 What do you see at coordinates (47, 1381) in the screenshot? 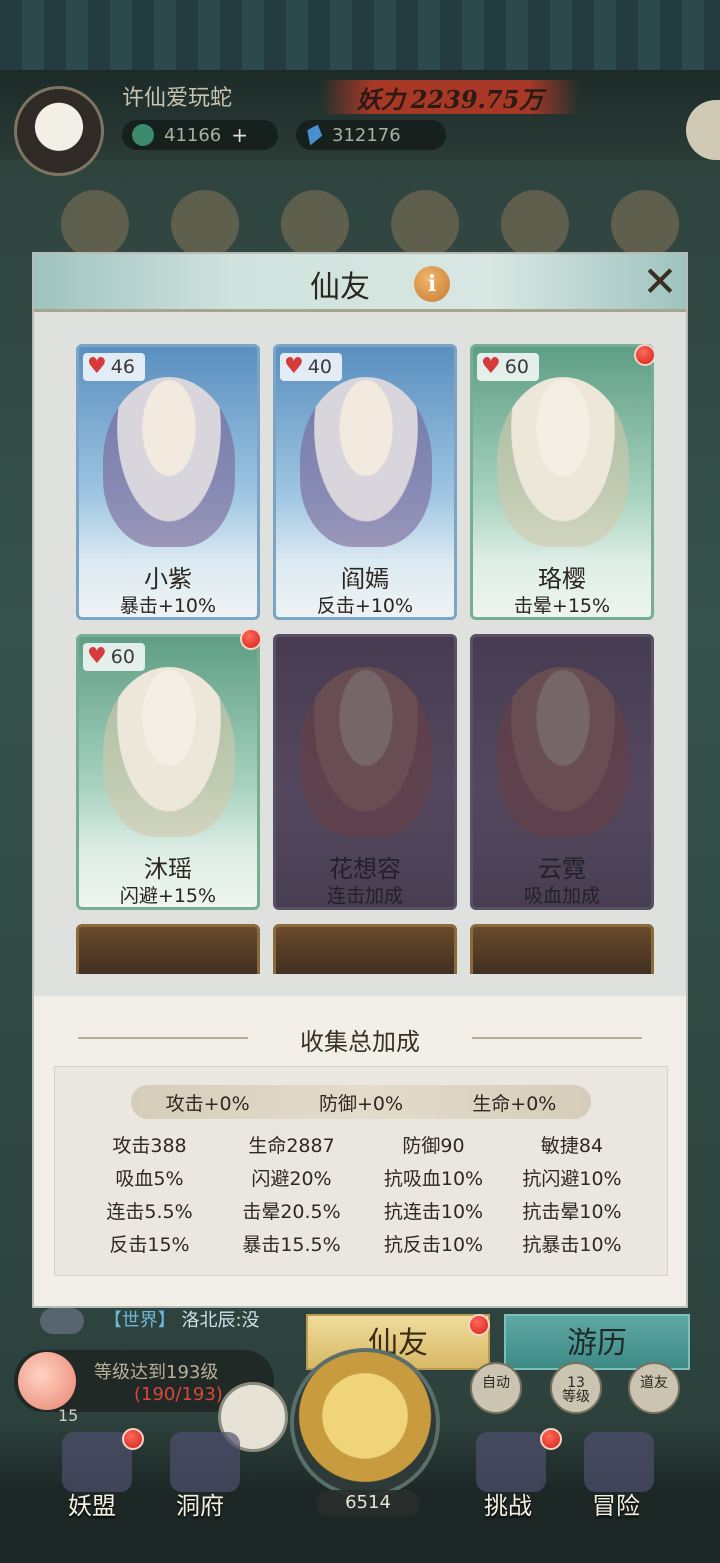
I see `peach-icon` at bounding box center [47, 1381].